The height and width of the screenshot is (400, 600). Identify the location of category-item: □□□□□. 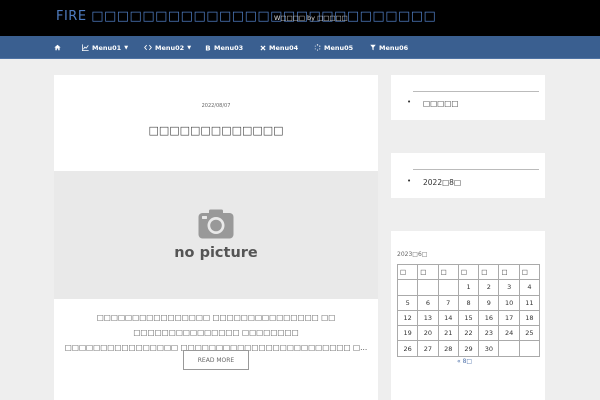
(433, 103).